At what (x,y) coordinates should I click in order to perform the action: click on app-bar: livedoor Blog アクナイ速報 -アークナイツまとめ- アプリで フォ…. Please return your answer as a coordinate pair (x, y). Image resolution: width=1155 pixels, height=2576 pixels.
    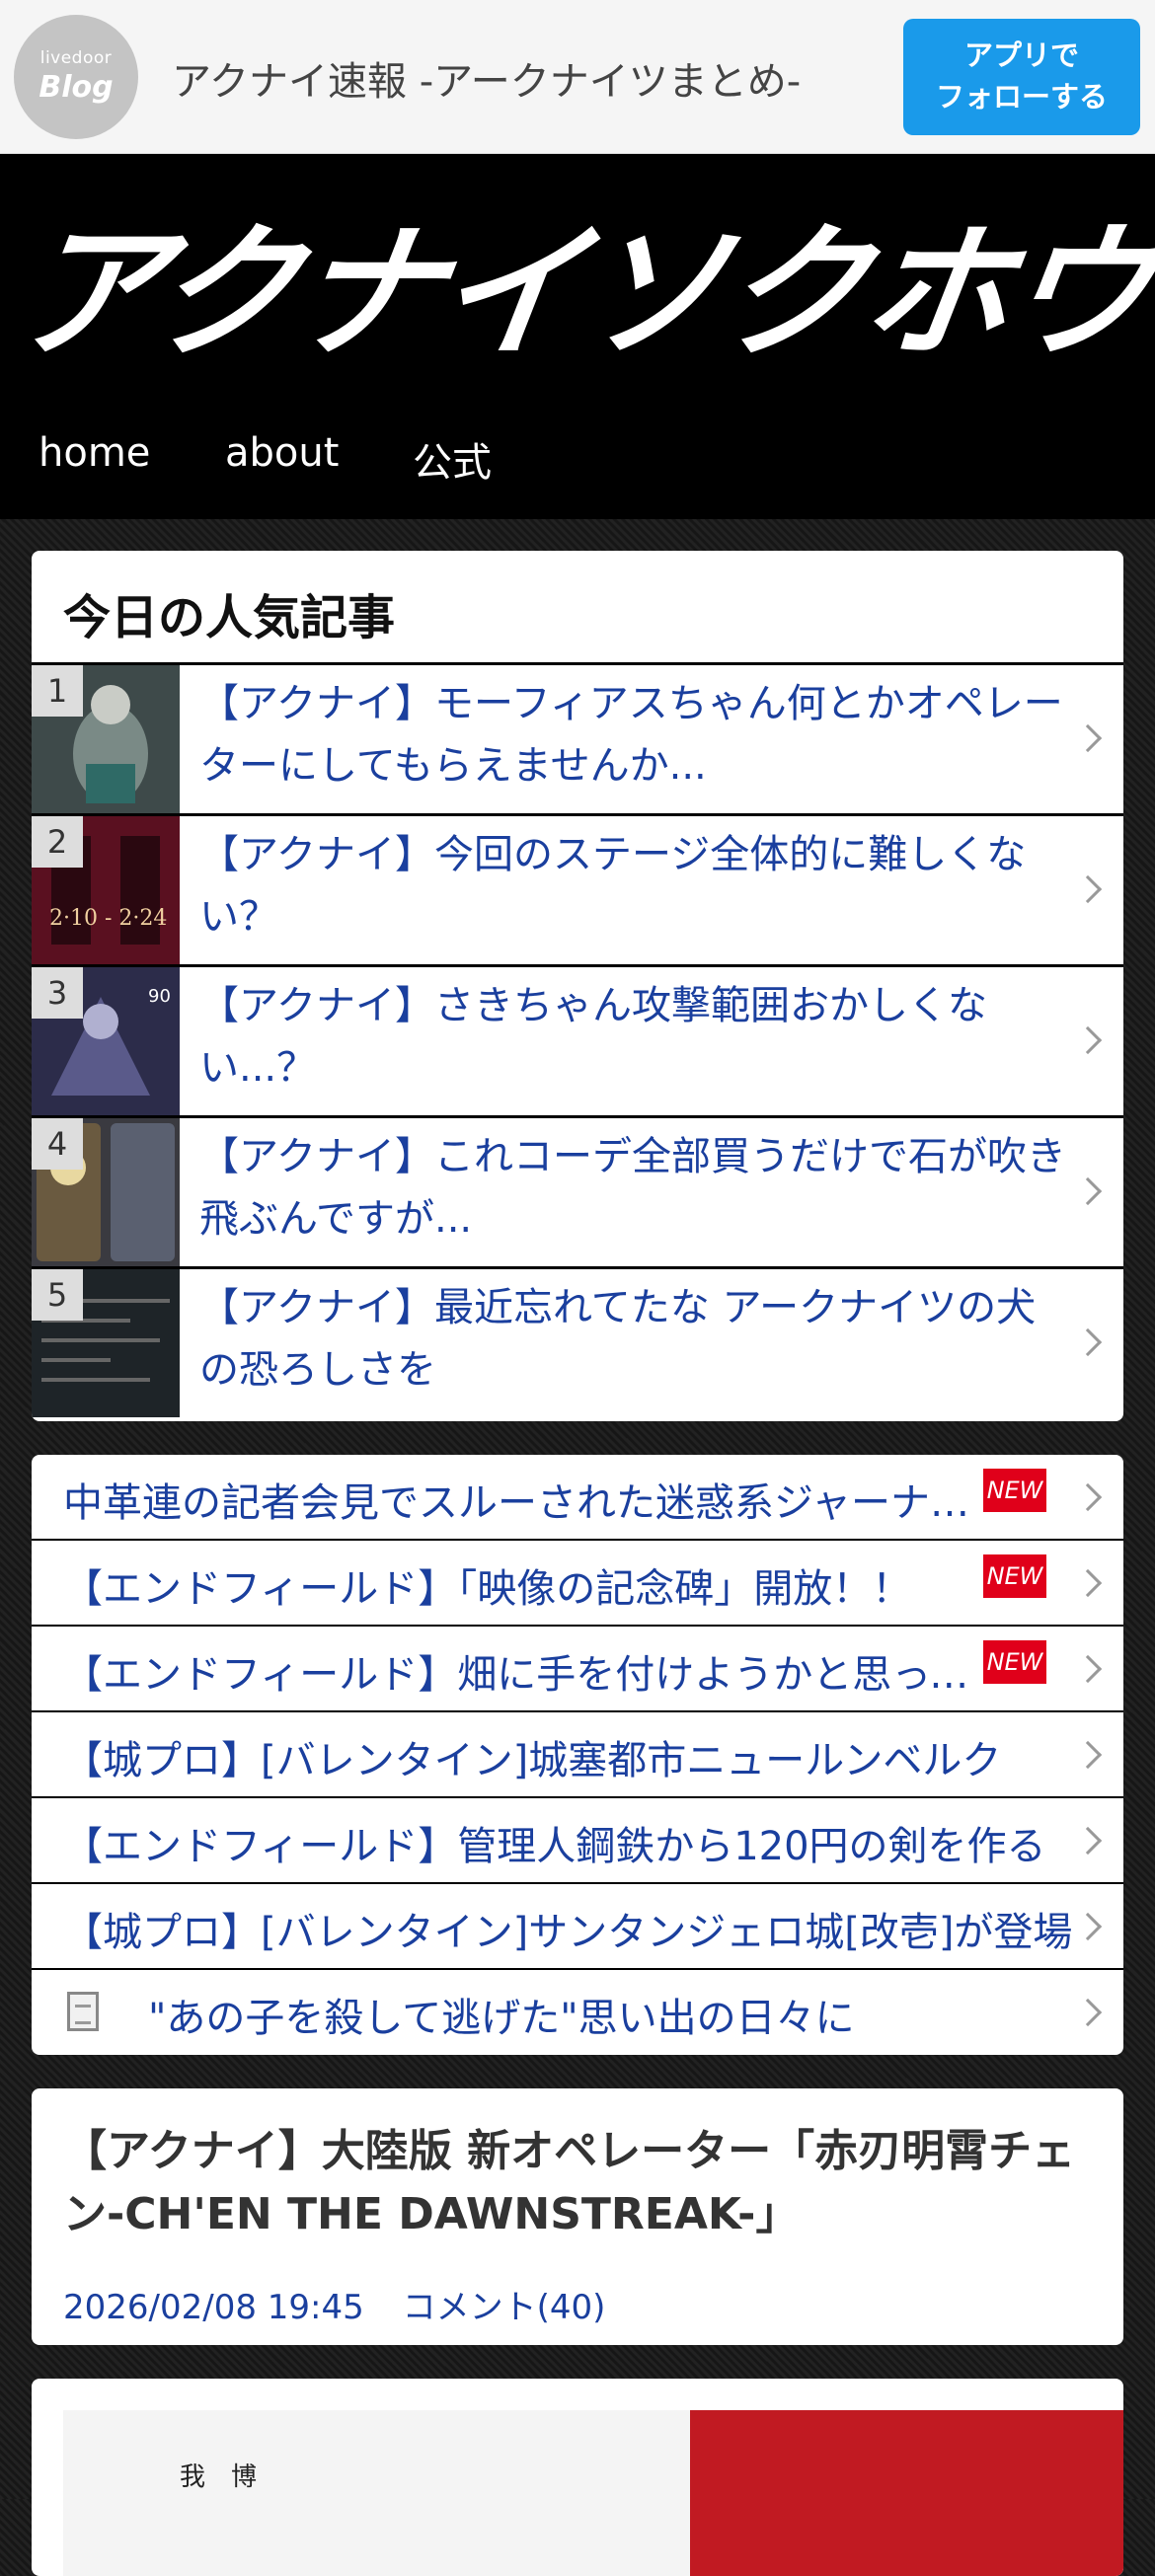
    Looking at the image, I should click on (577, 77).